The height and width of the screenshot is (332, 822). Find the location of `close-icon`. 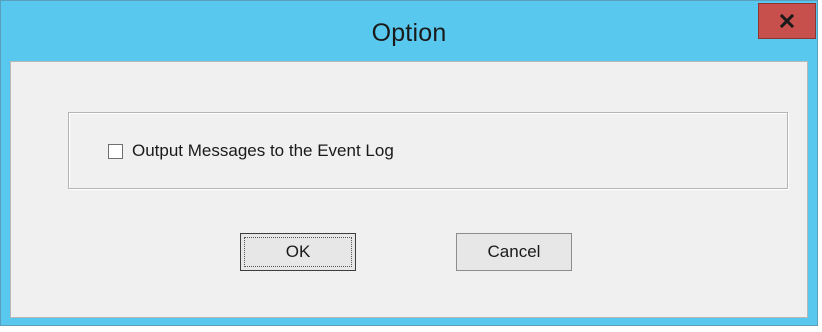

close-icon is located at coordinates (787, 21).